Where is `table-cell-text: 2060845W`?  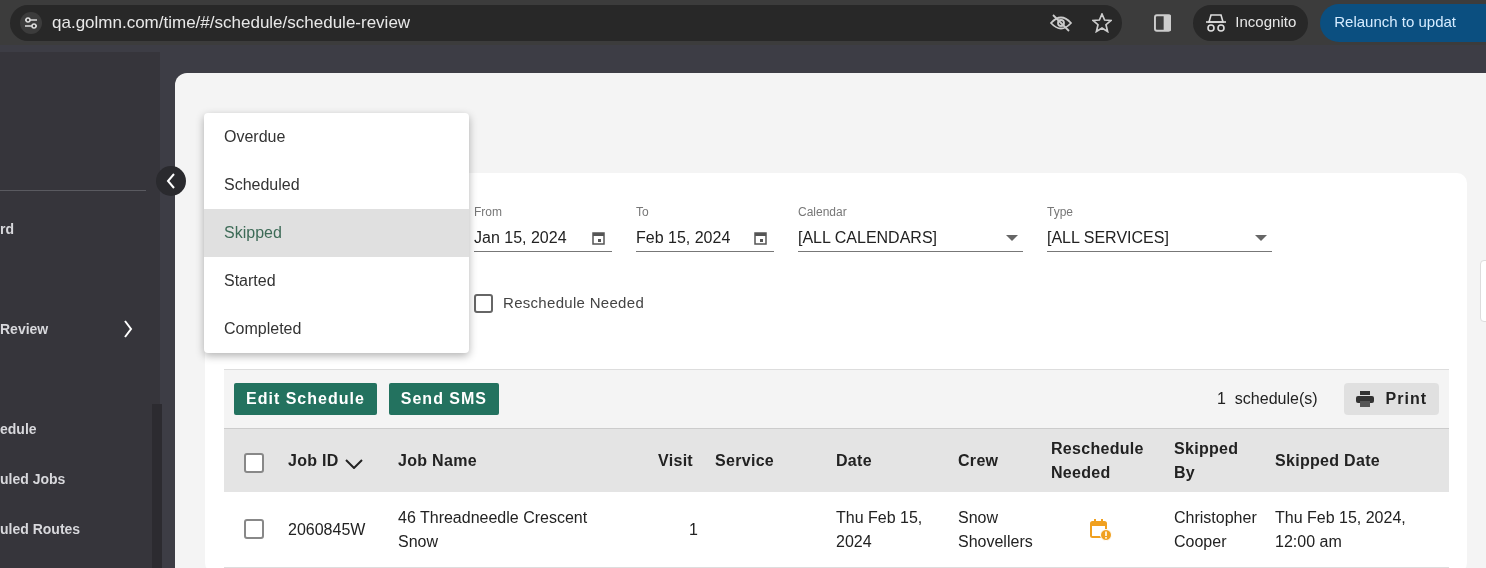
table-cell-text: 2060845W is located at coordinates (327, 530).